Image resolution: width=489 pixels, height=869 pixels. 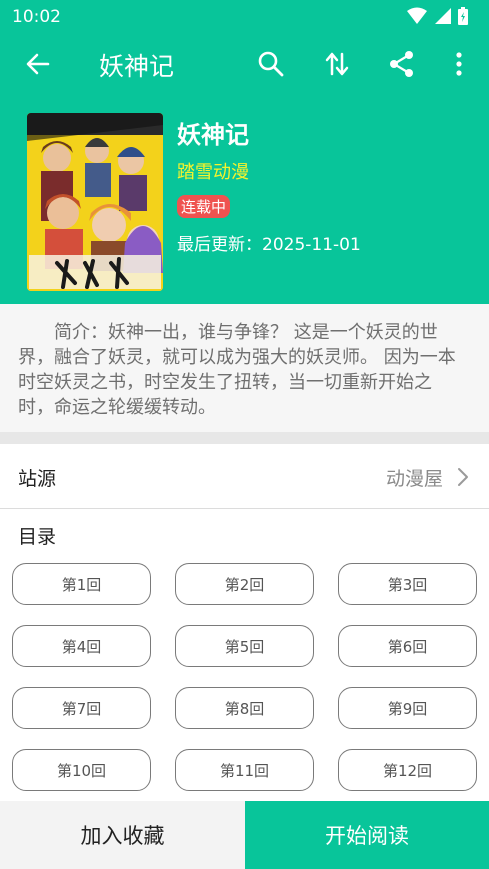 I want to click on status-badge: 连载中, so click(x=204, y=206).